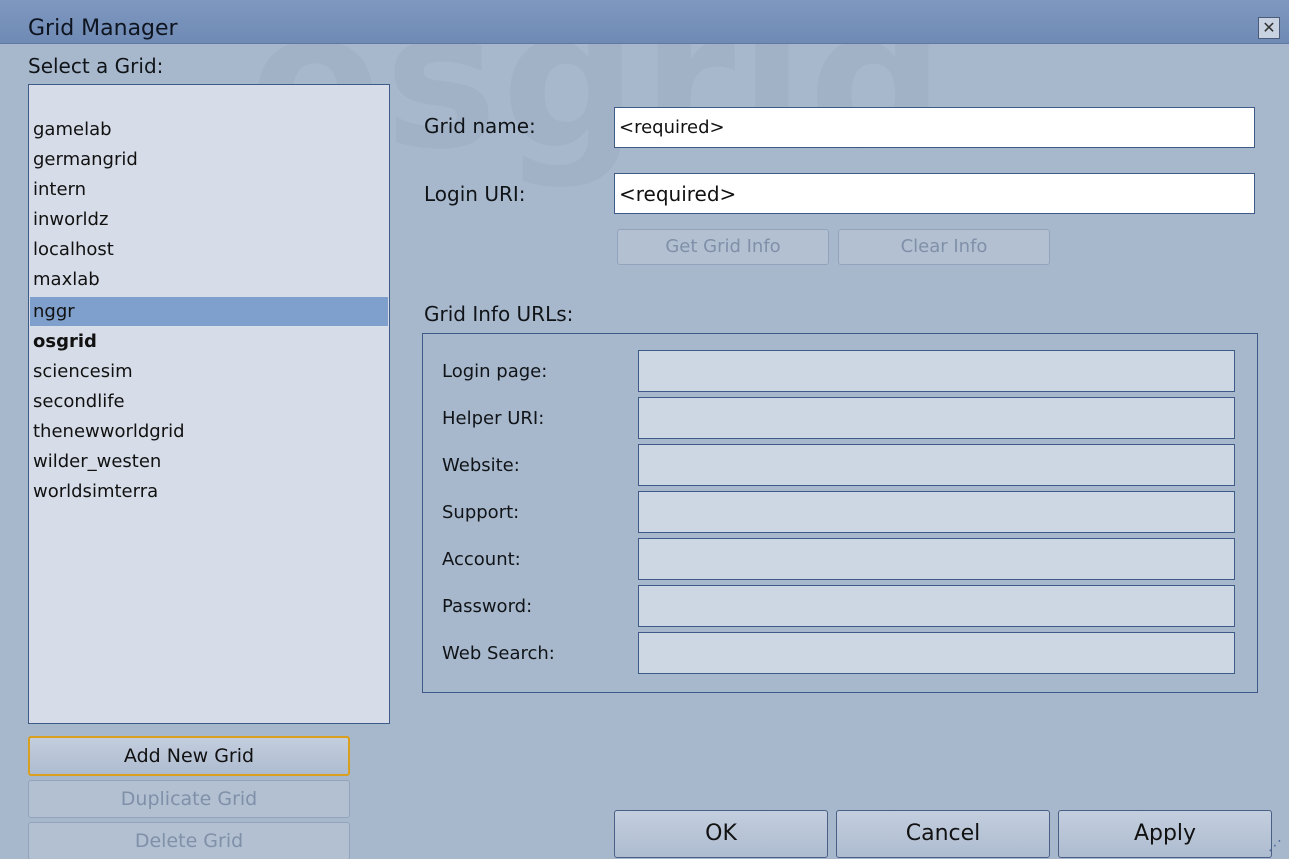  What do you see at coordinates (189, 840) in the screenshot?
I see `delete-grid-button: Delete Grid` at bounding box center [189, 840].